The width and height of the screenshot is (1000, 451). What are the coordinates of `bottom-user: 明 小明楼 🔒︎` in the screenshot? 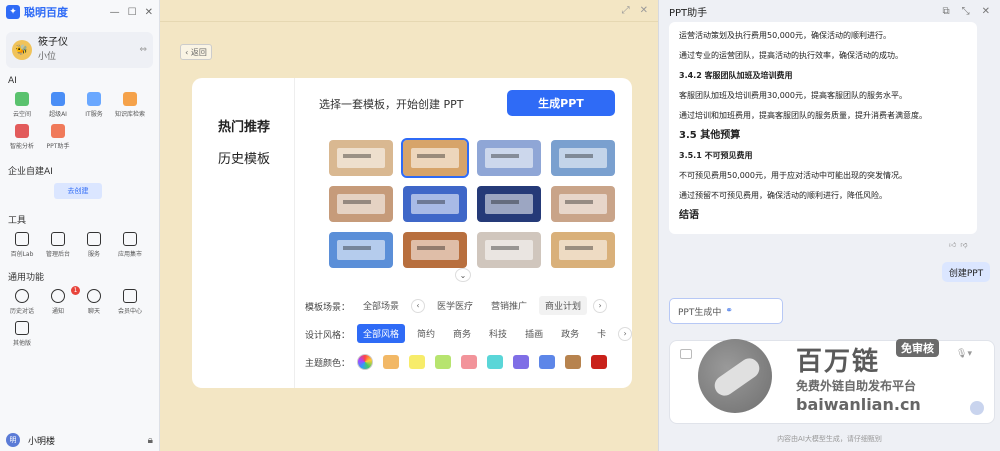 It's located at (79, 440).